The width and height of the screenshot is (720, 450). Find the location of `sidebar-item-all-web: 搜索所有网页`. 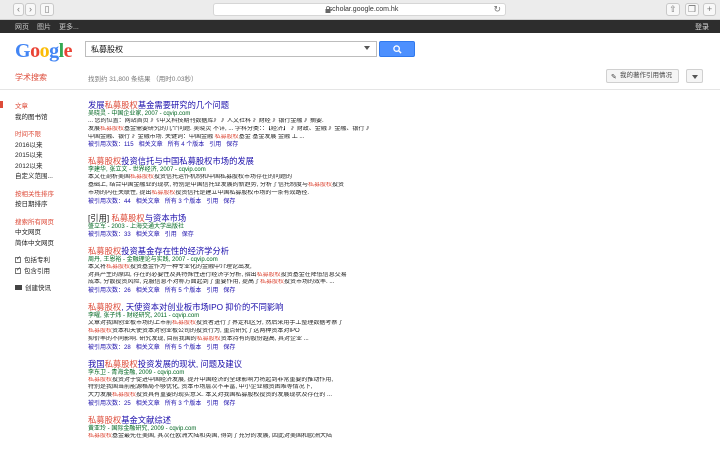

sidebar-item-all-web: 搜索所有网页 is located at coordinates (40, 221).